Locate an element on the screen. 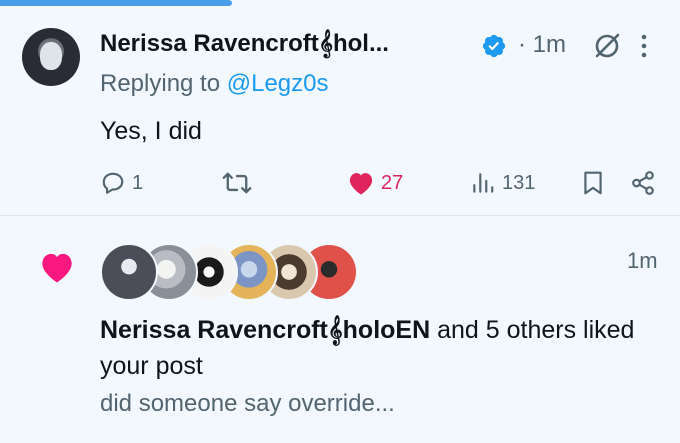 This screenshot has height=443, width=680. liker-name-link: Nerissa Ravencroft𝄞holoEN is located at coordinates (265, 330).